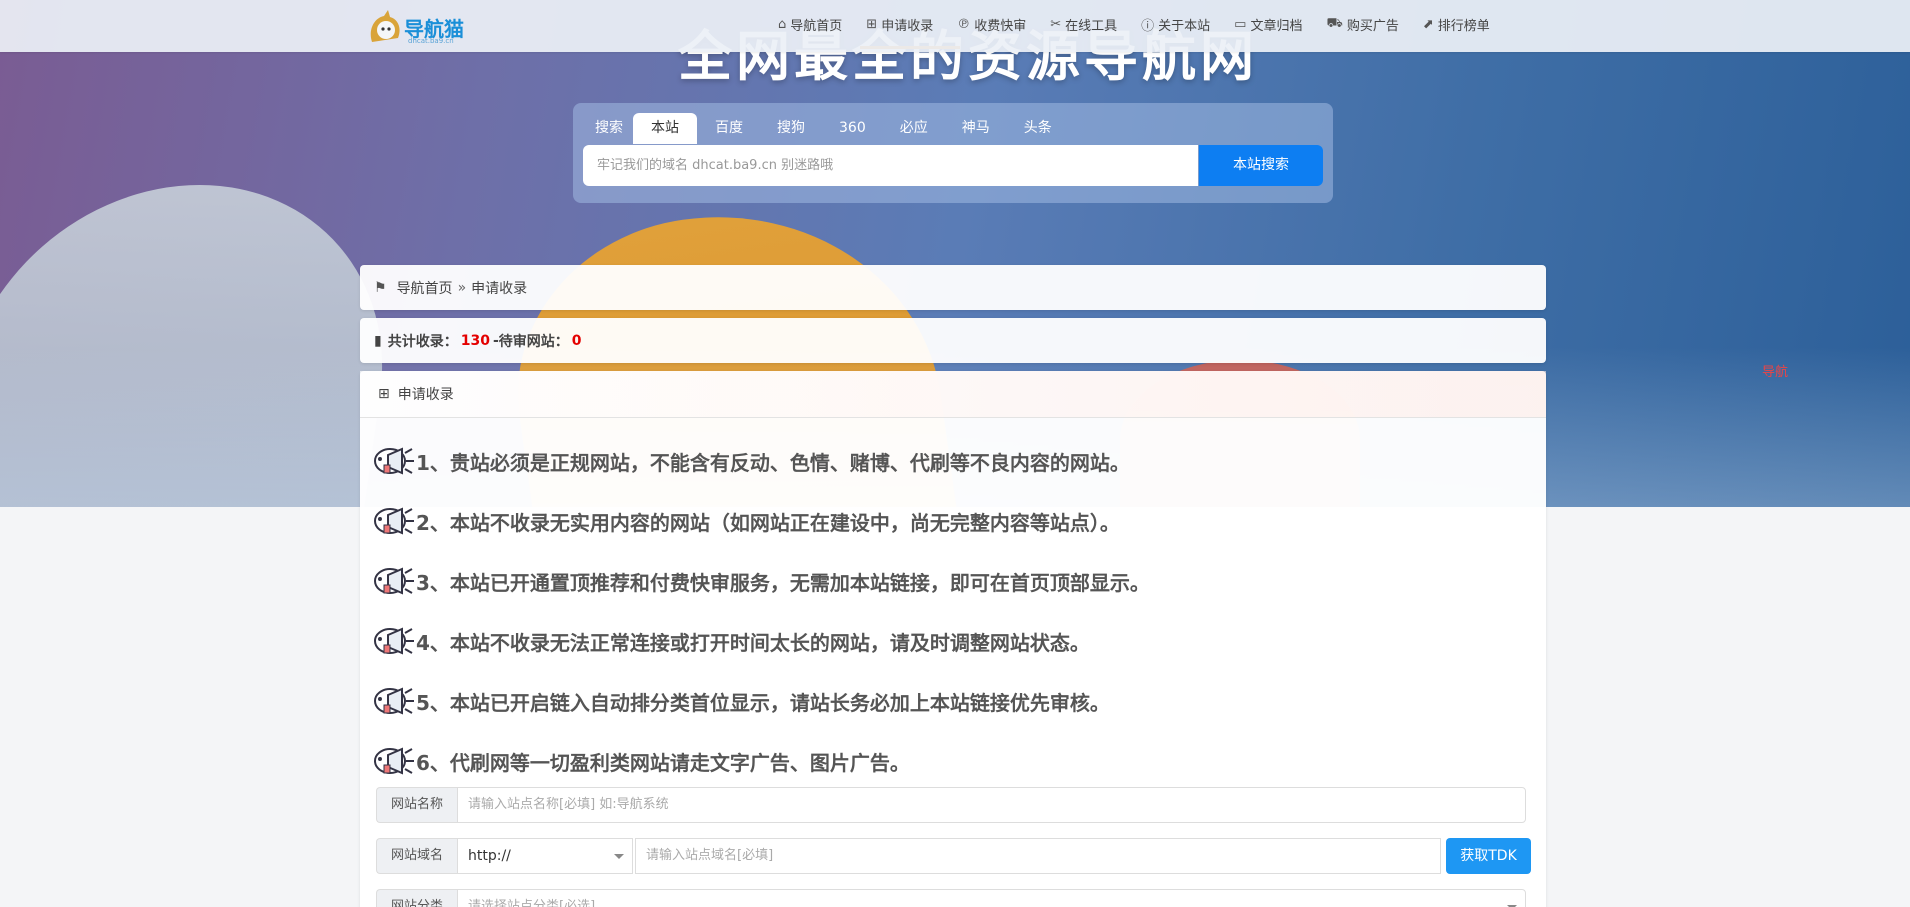  I want to click on apply-panel-title: 申请收录, so click(425, 395).